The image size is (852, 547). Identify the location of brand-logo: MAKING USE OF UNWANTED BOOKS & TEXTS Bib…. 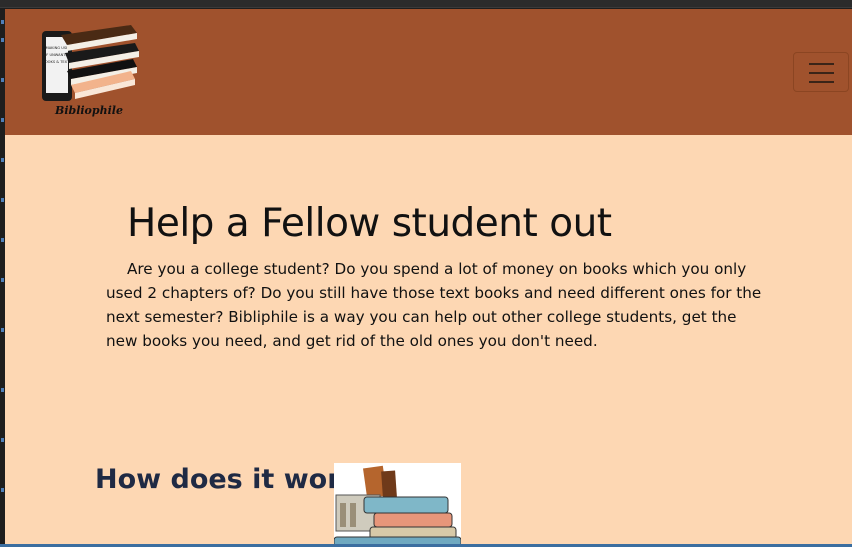
(90, 71).